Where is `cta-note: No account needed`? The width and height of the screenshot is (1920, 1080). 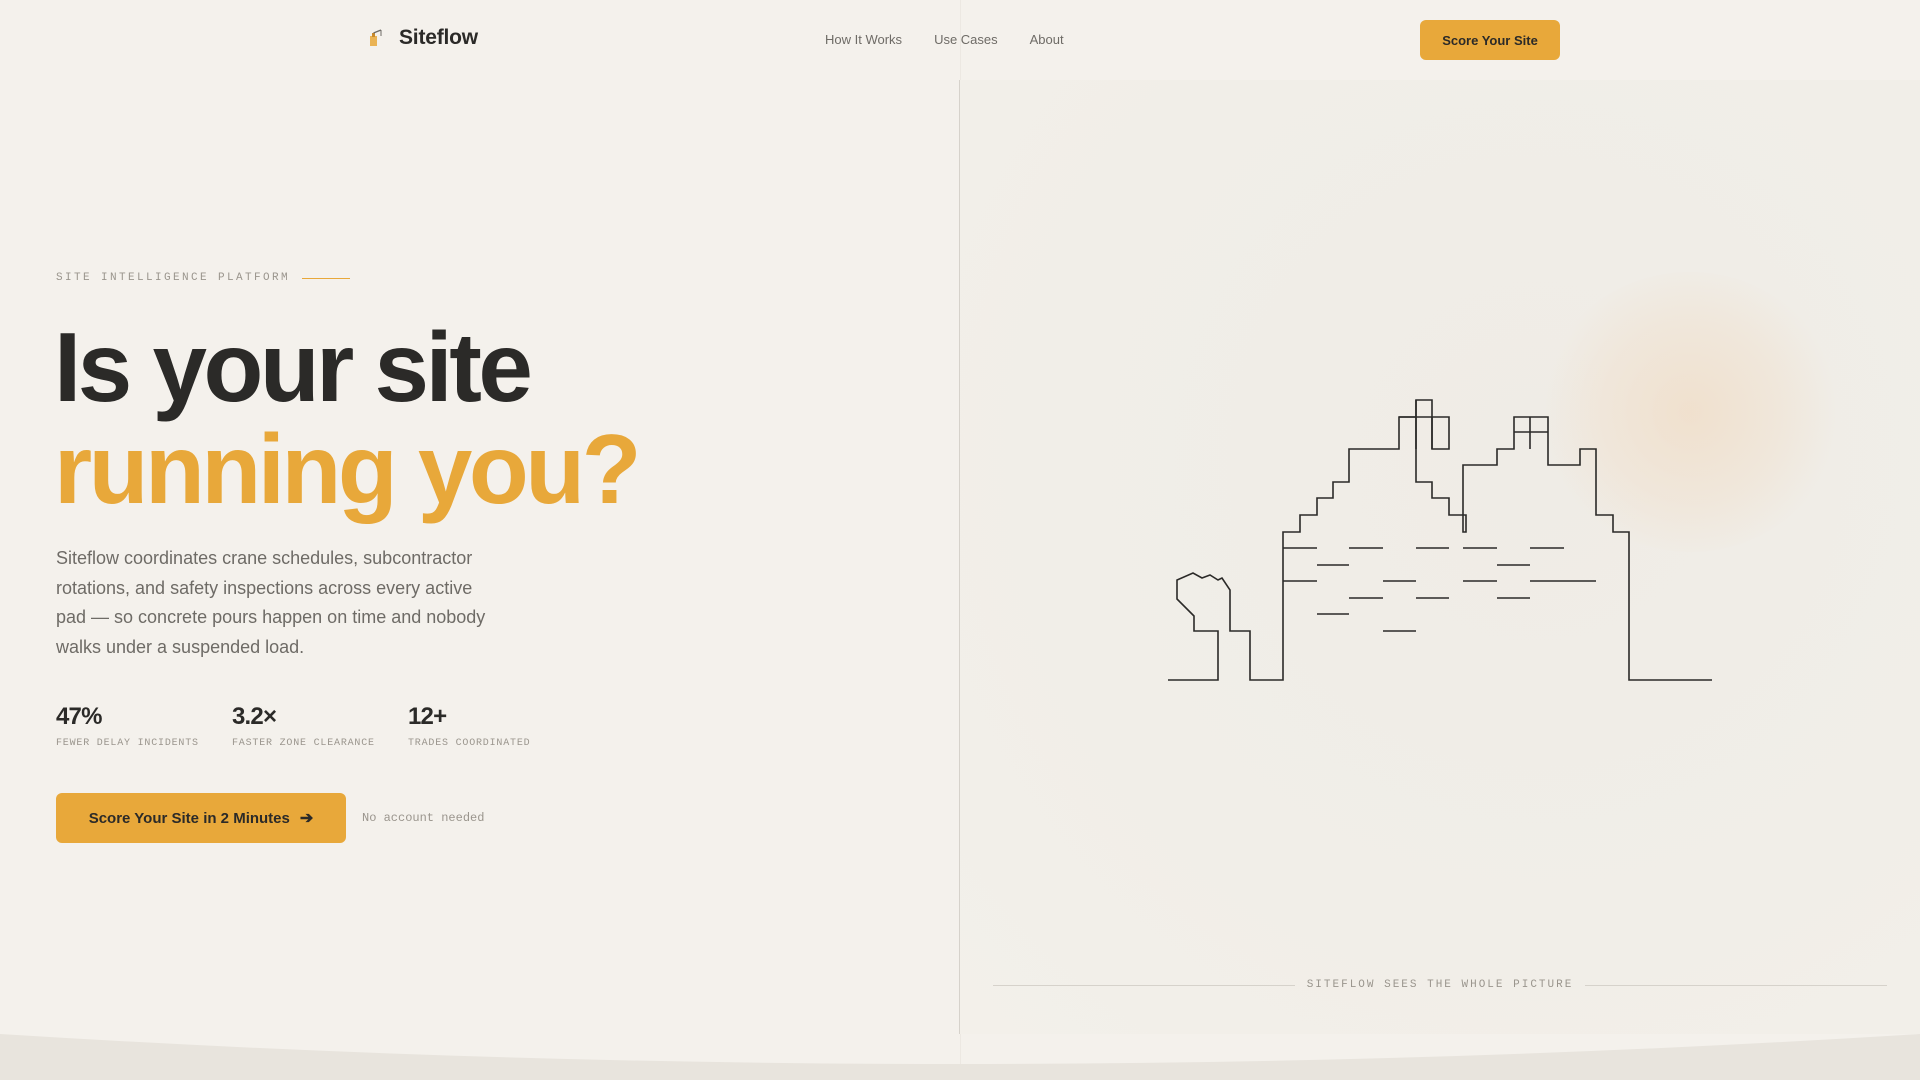 cta-note: No account needed is located at coordinates (423, 818).